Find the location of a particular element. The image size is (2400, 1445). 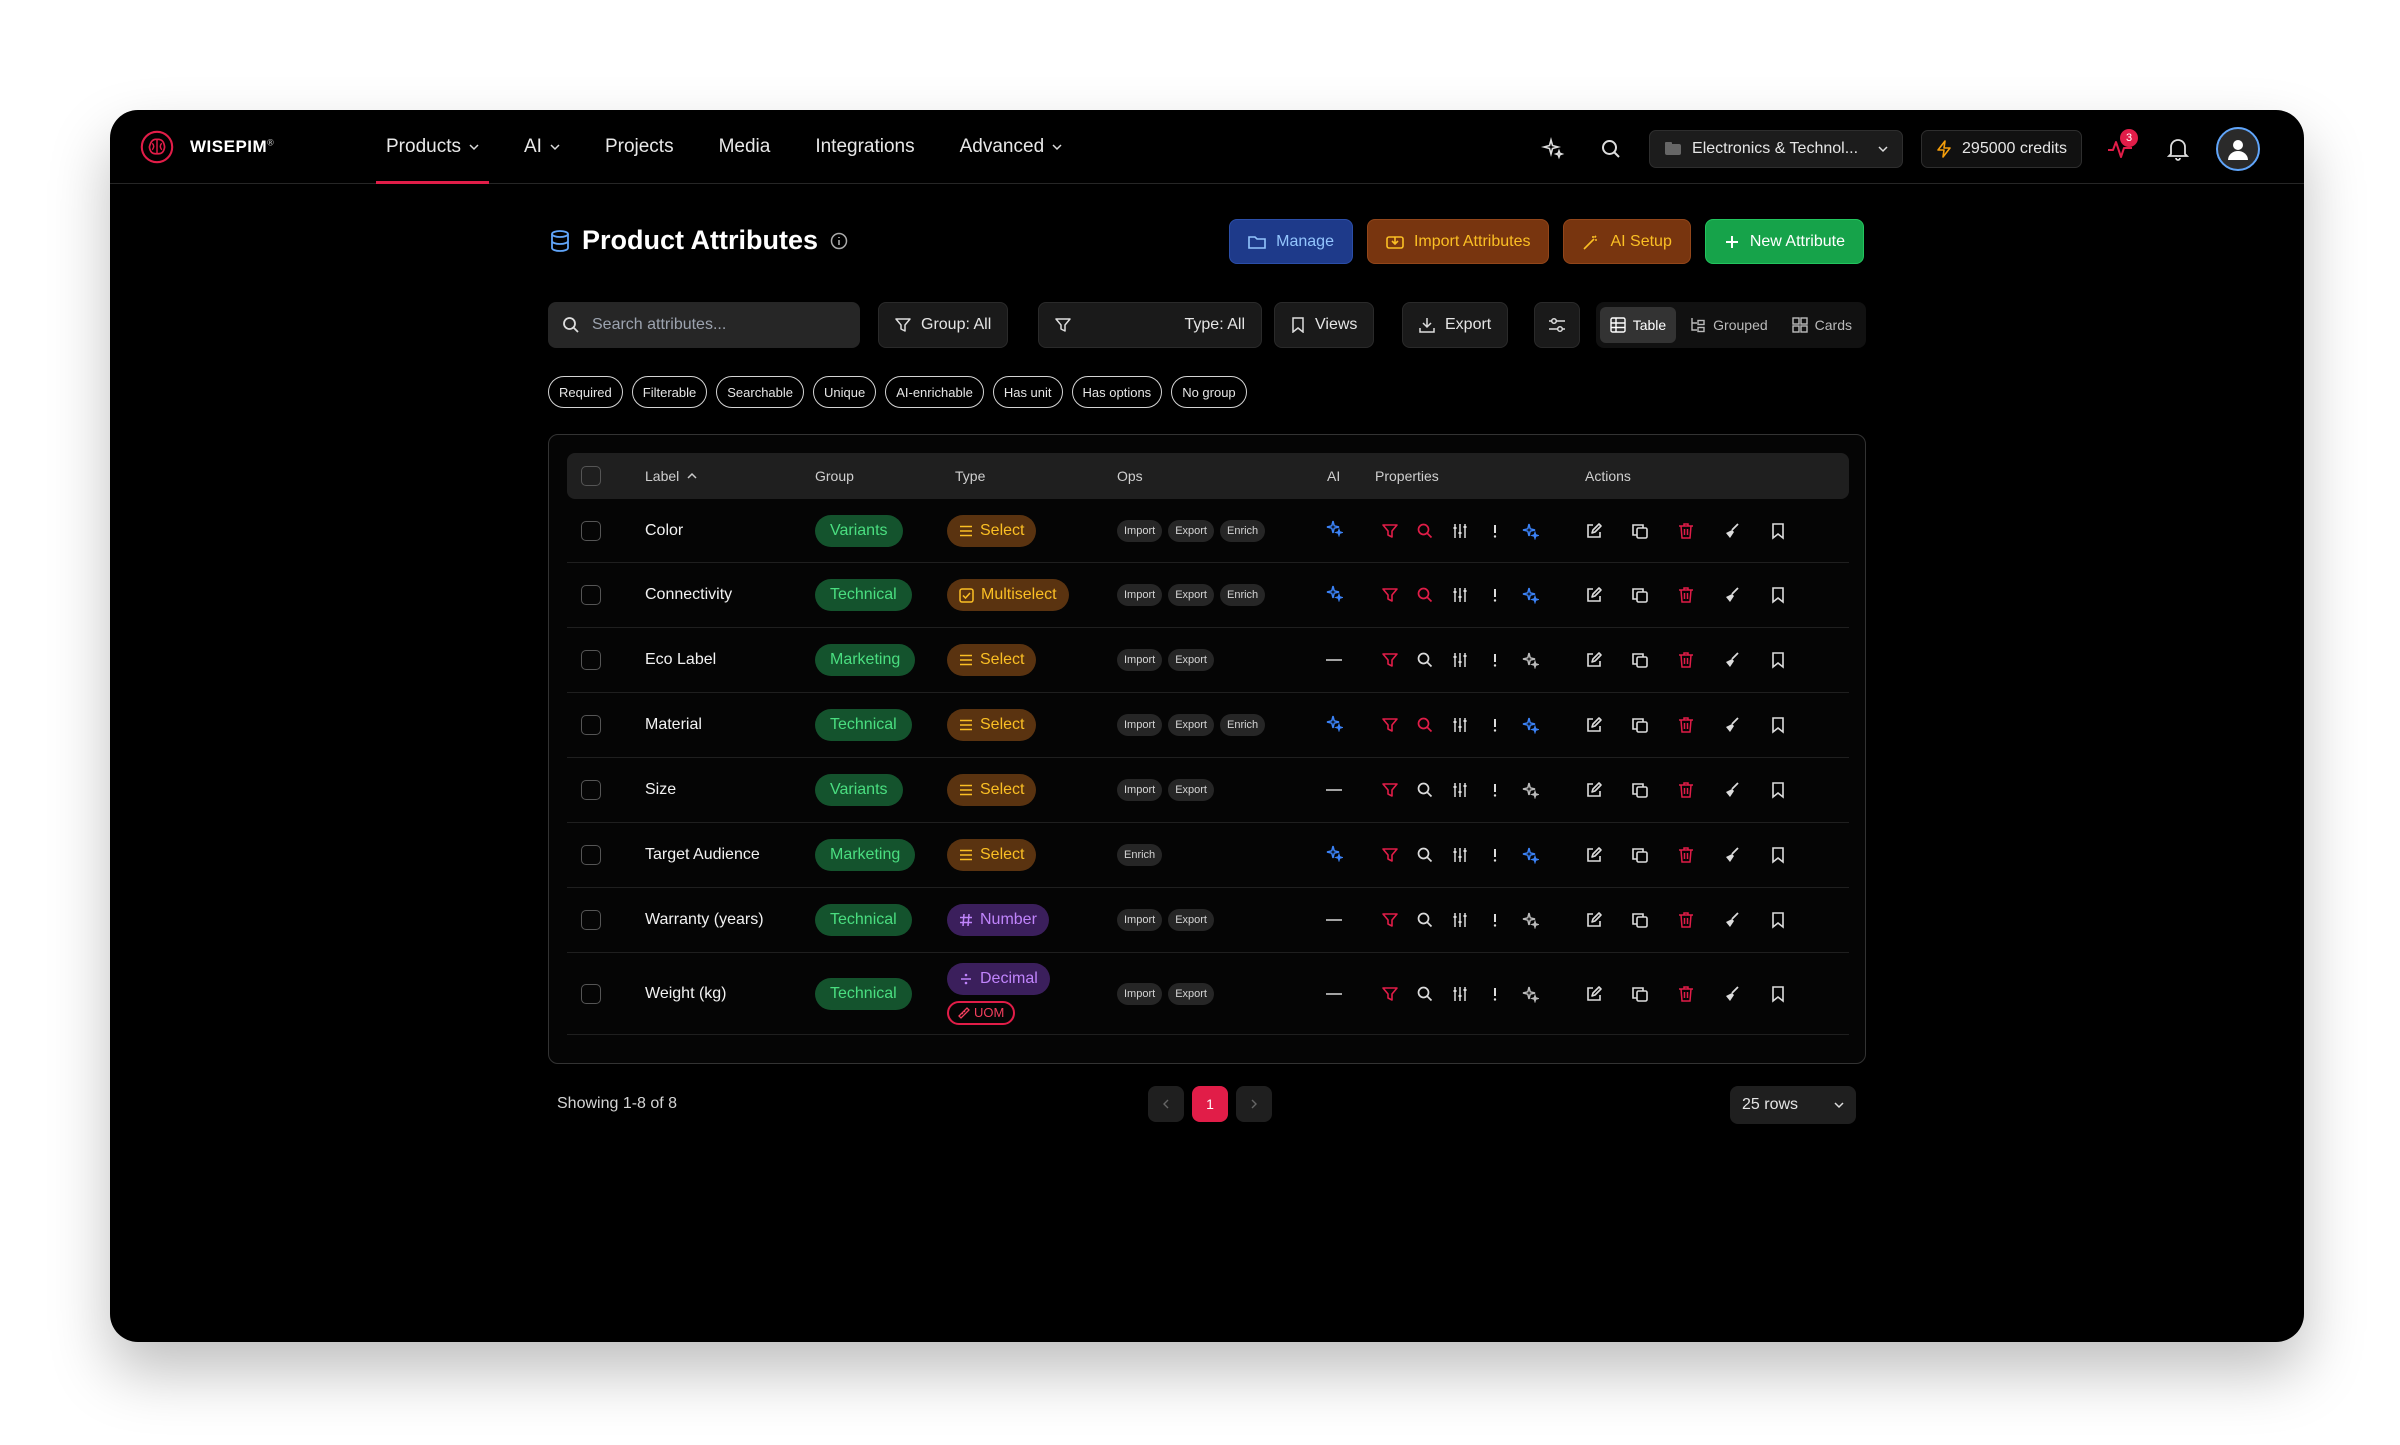

nav-advanced: Advanced is located at coordinates (1011, 147).